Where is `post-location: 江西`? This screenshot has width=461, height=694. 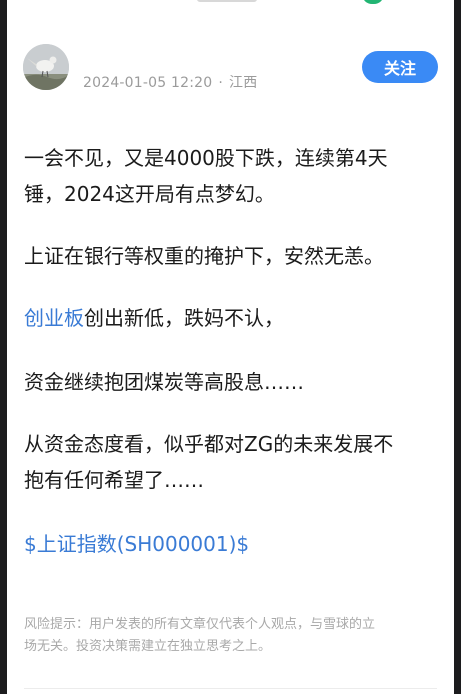
post-location: 江西 is located at coordinates (243, 83).